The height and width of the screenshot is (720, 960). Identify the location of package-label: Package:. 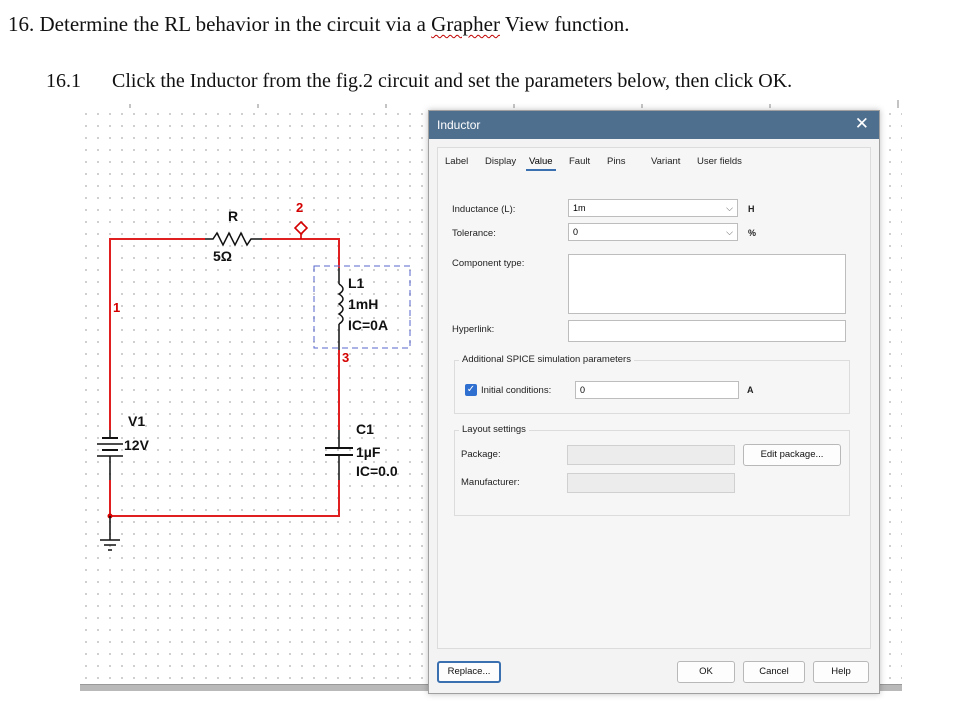
(481, 454).